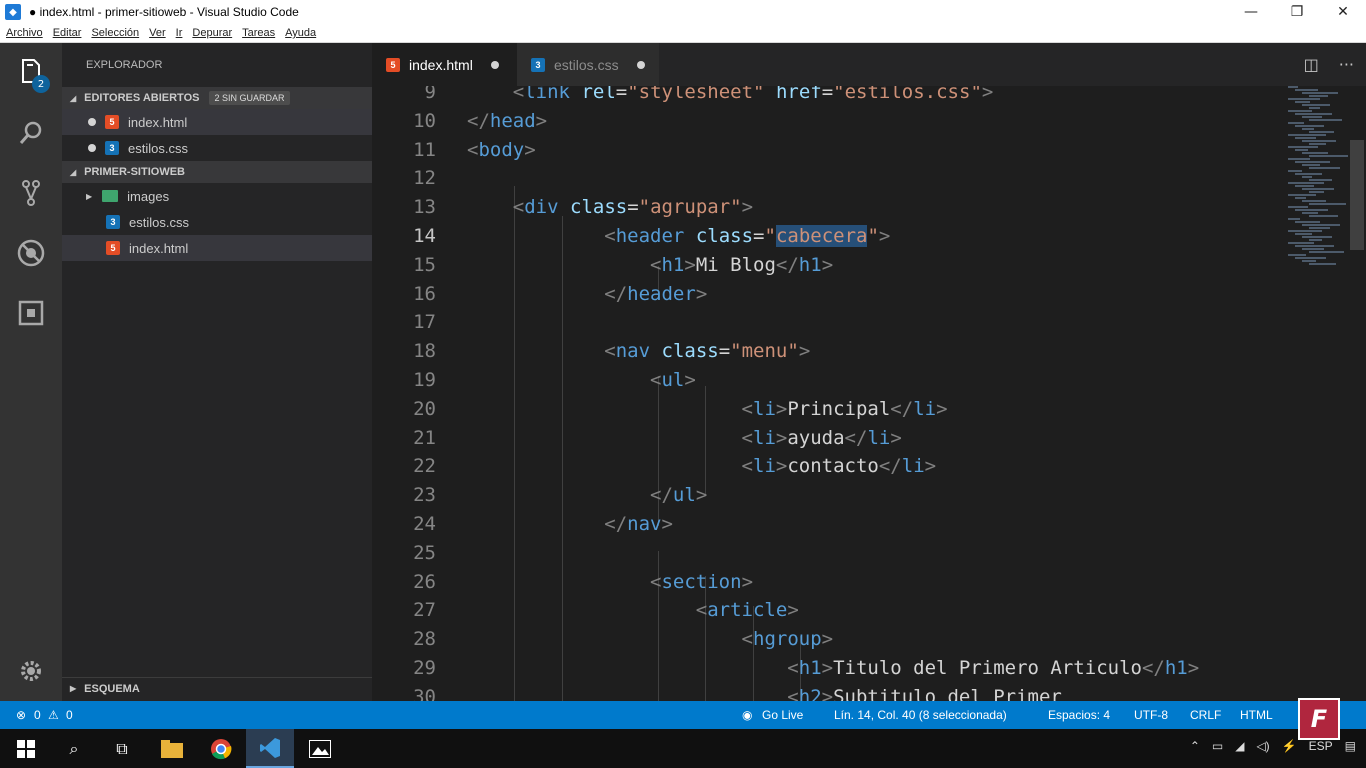  I want to click on code-line: 11 <body>, so click(827, 150).